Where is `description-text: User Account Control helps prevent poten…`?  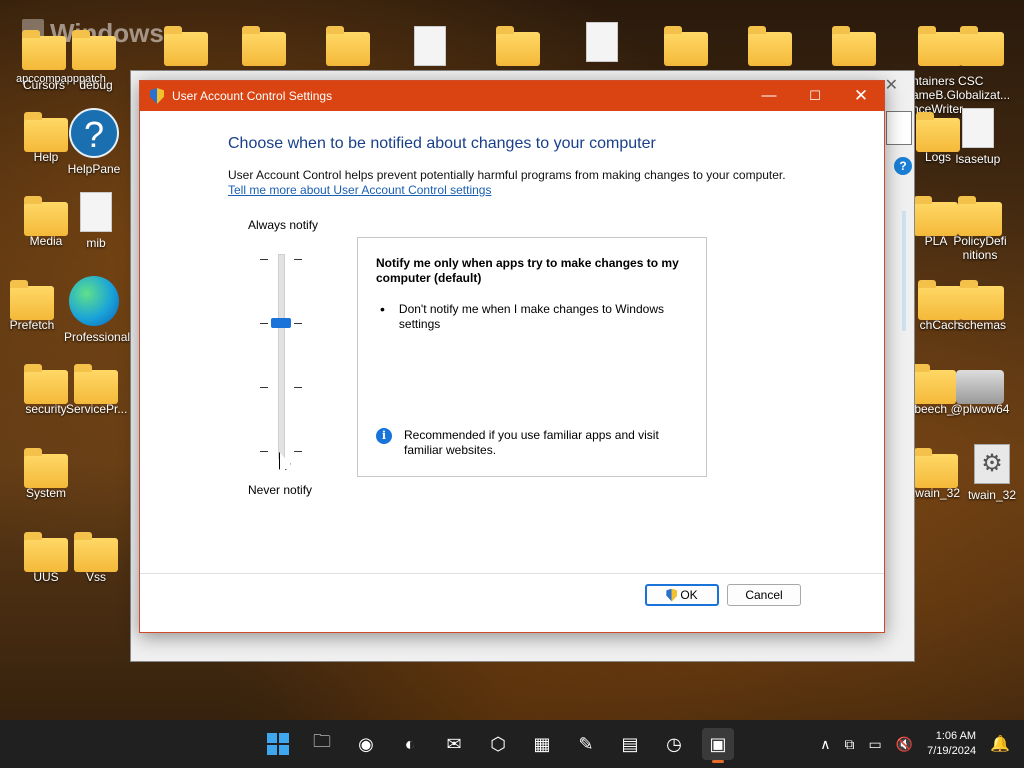
description-text: User Account Control helps prevent poten… is located at coordinates (507, 175).